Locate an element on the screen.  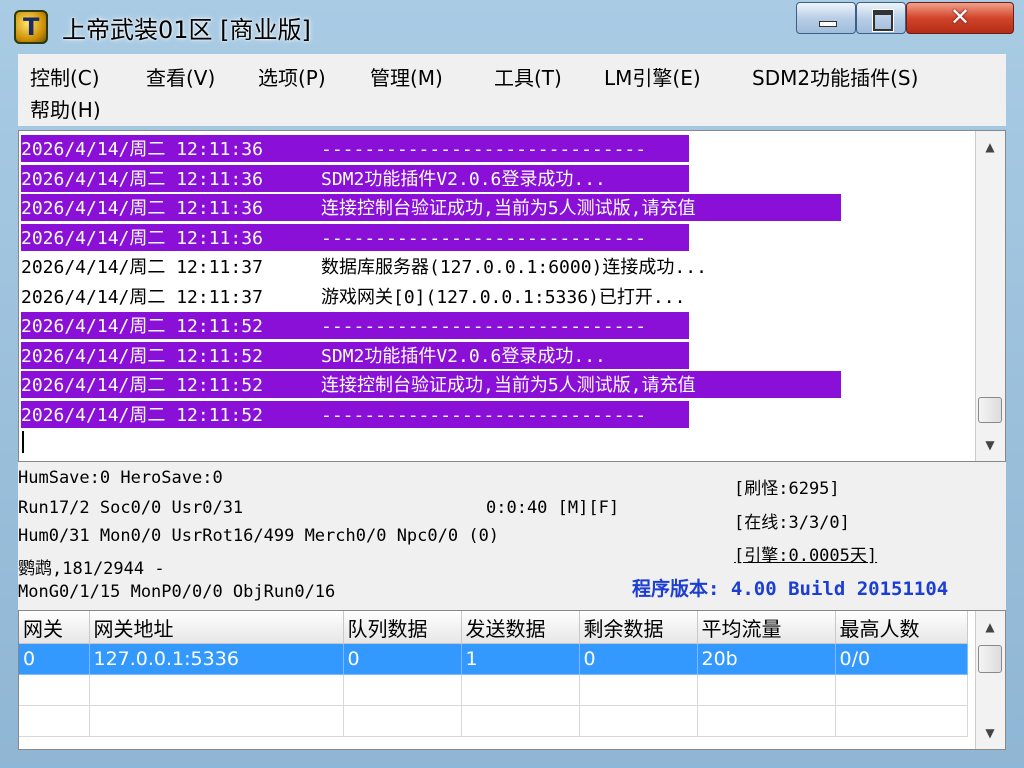
column-header: 平均流量 is located at coordinates (766, 627).